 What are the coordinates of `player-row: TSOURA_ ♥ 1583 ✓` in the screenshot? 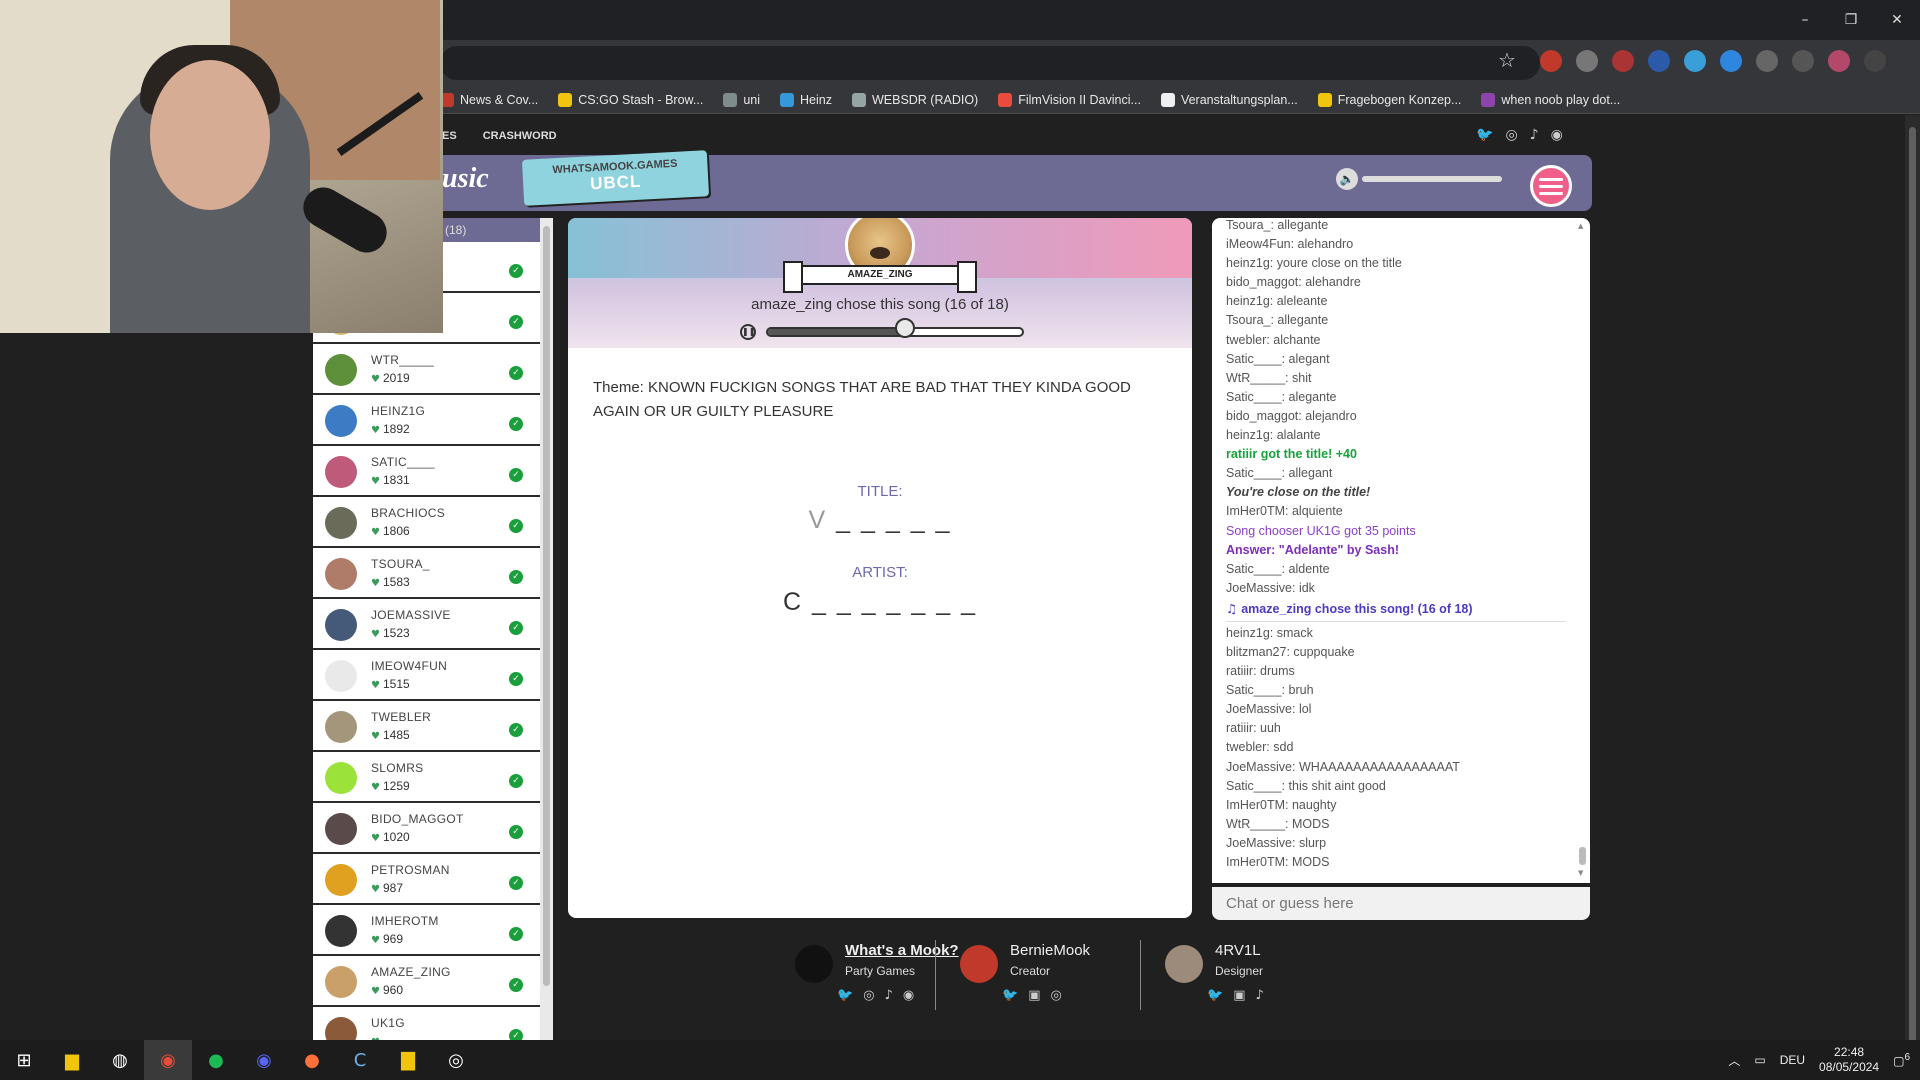 It's located at (433, 573).